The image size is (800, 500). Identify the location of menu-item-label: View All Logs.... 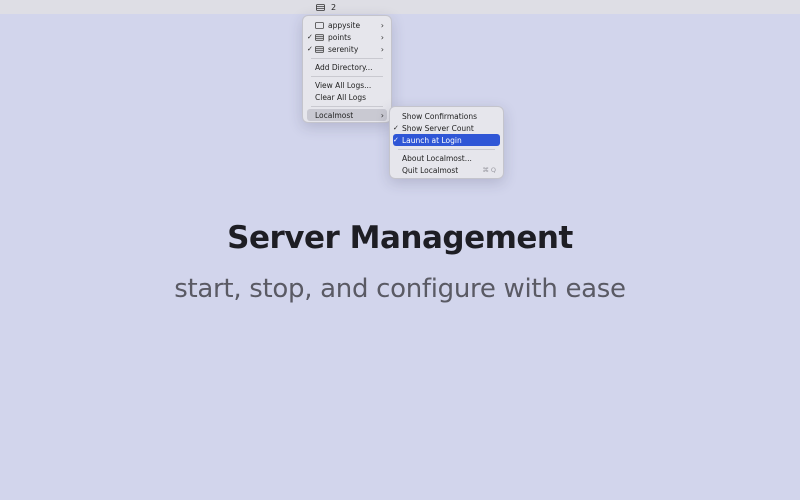
(343, 85).